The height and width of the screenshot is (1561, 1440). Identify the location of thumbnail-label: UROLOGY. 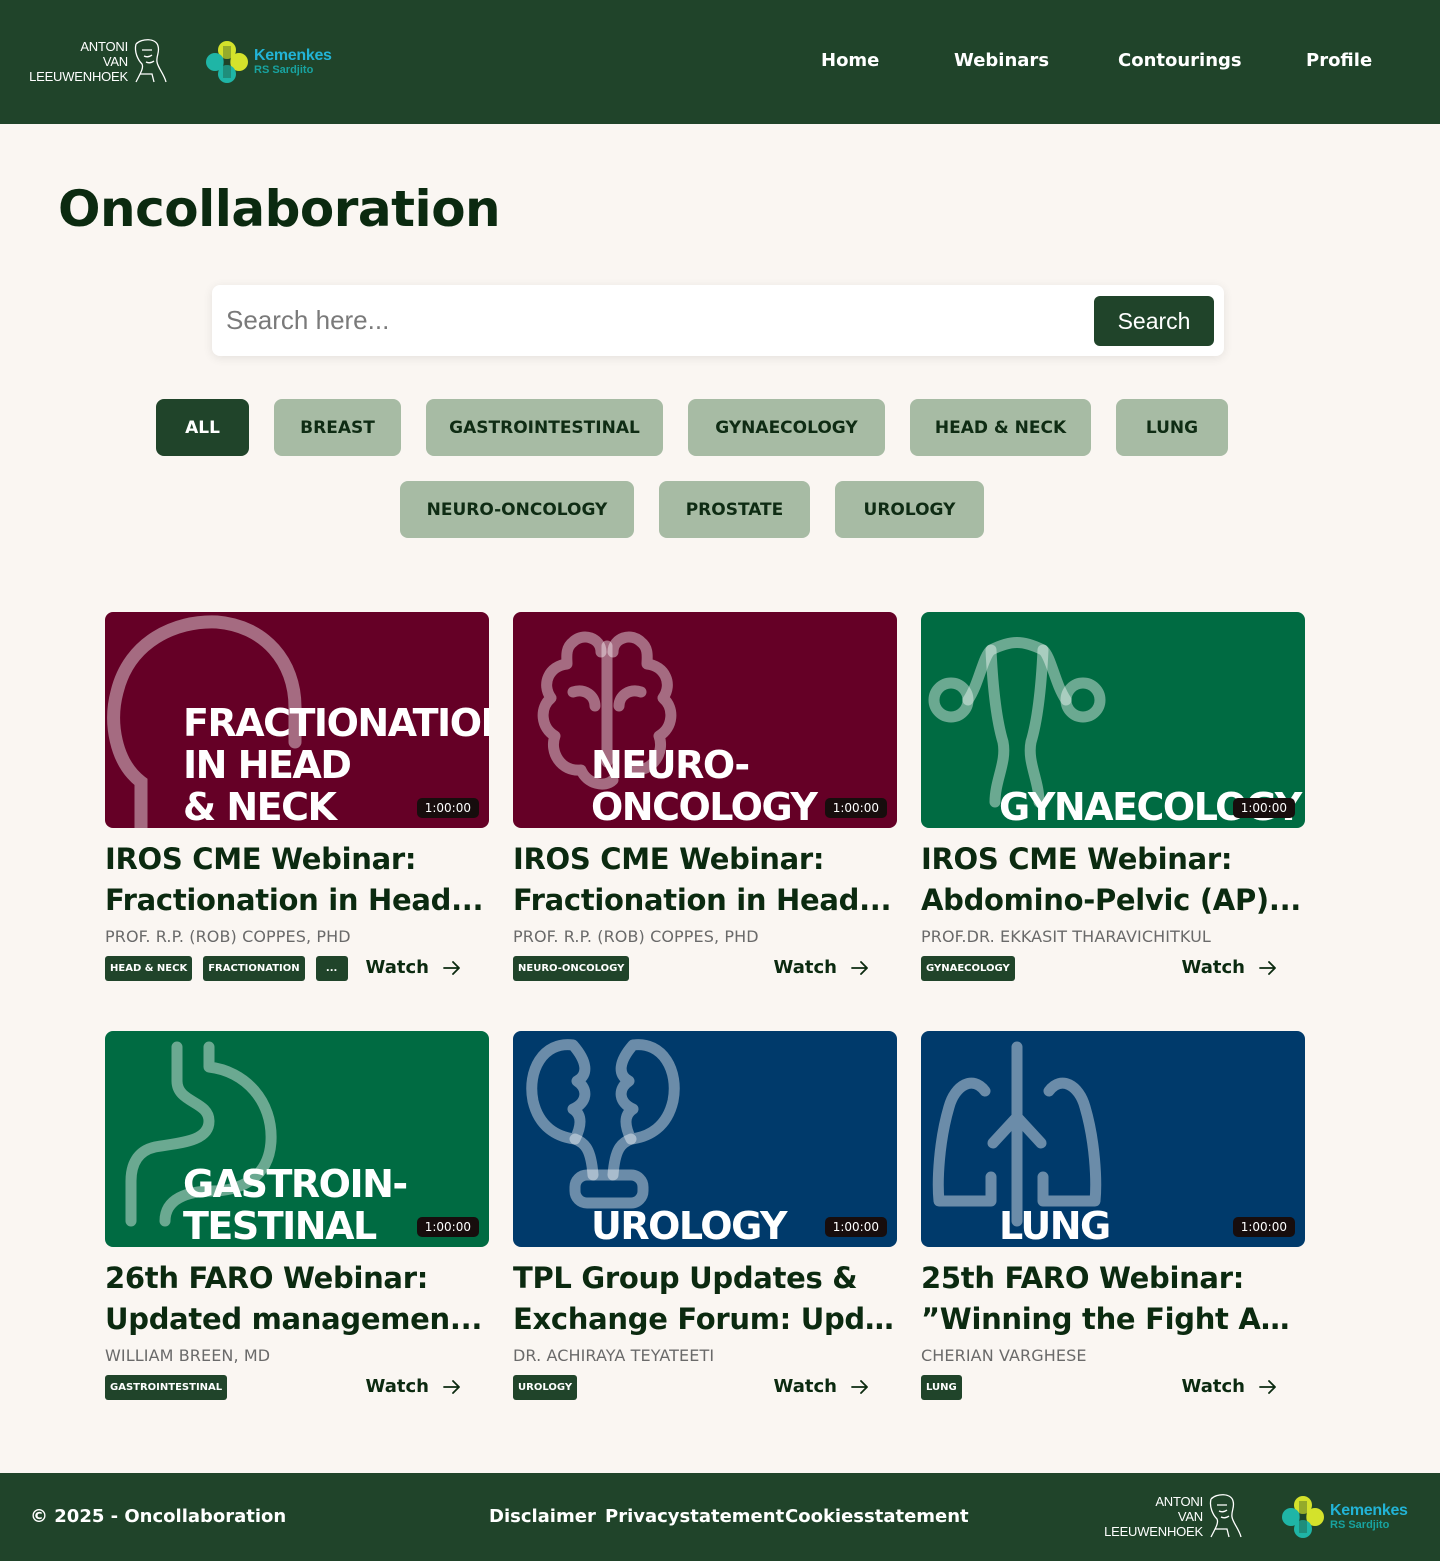
(689, 1225).